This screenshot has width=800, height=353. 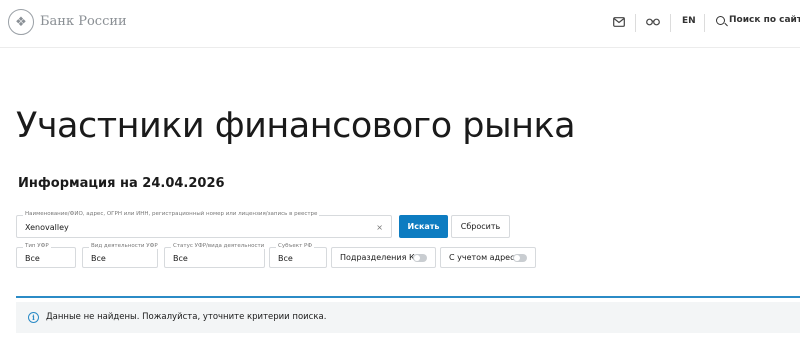 What do you see at coordinates (764, 20) in the screenshot?
I see `site-search-label: Поиск по сайту` at bounding box center [764, 20].